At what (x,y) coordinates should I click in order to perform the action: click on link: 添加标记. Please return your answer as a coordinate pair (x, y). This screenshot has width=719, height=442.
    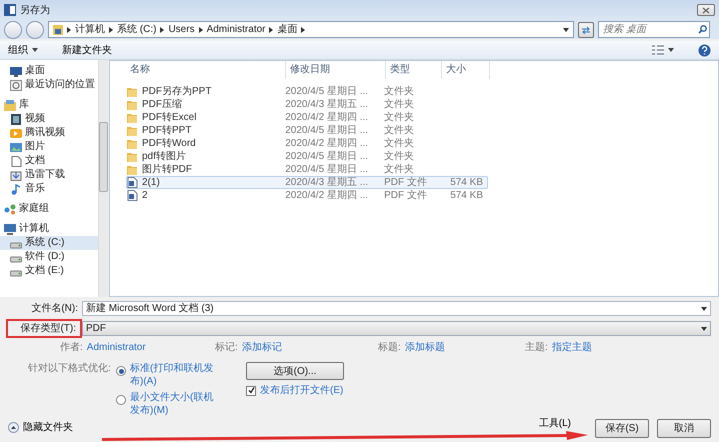
    Looking at the image, I should click on (262, 347).